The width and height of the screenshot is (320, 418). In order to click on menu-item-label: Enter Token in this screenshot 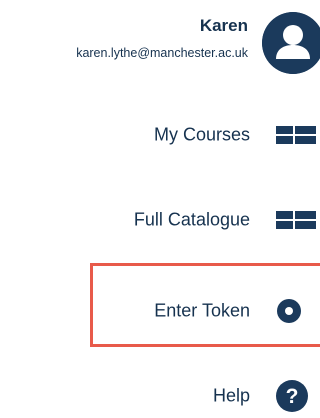, I will do `click(202, 310)`.